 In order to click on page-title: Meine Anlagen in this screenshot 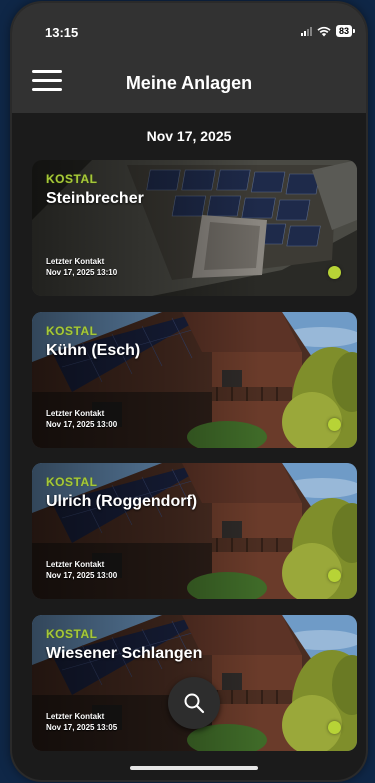, I will do `click(189, 83)`.